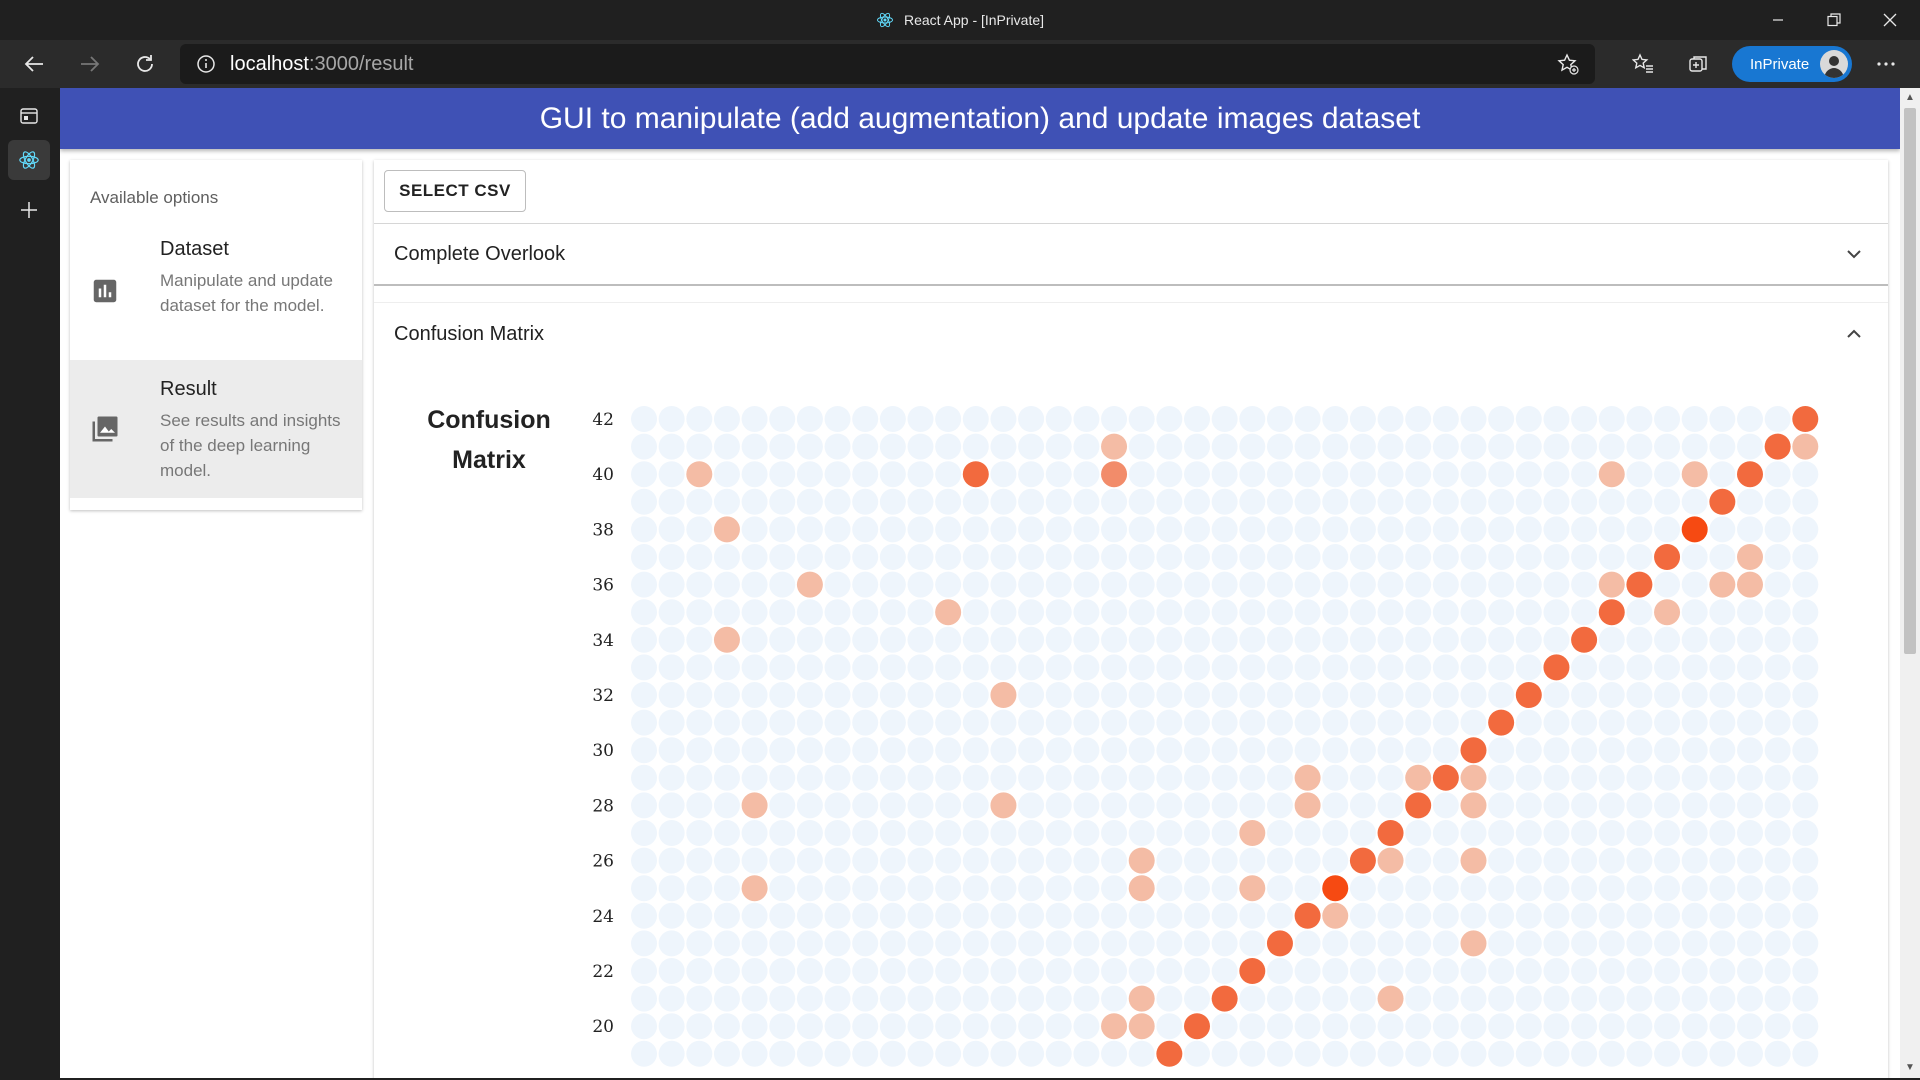  Describe the element at coordinates (29, 160) in the screenshot. I see `tab-react-app` at that location.